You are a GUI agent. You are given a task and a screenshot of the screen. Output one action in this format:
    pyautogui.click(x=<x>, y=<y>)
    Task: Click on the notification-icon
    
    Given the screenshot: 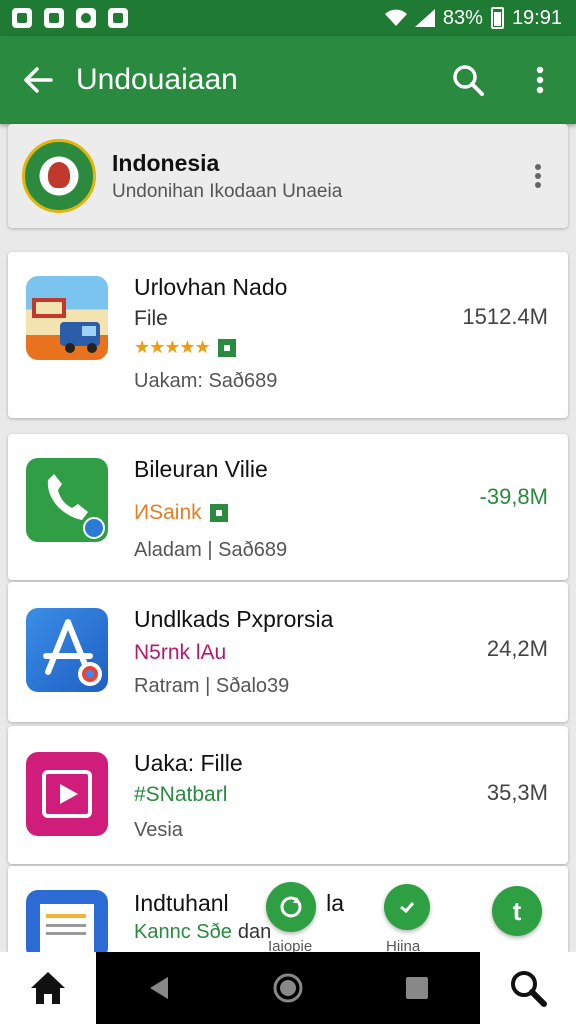 What is the action you would take?
    pyautogui.click(x=22, y=18)
    